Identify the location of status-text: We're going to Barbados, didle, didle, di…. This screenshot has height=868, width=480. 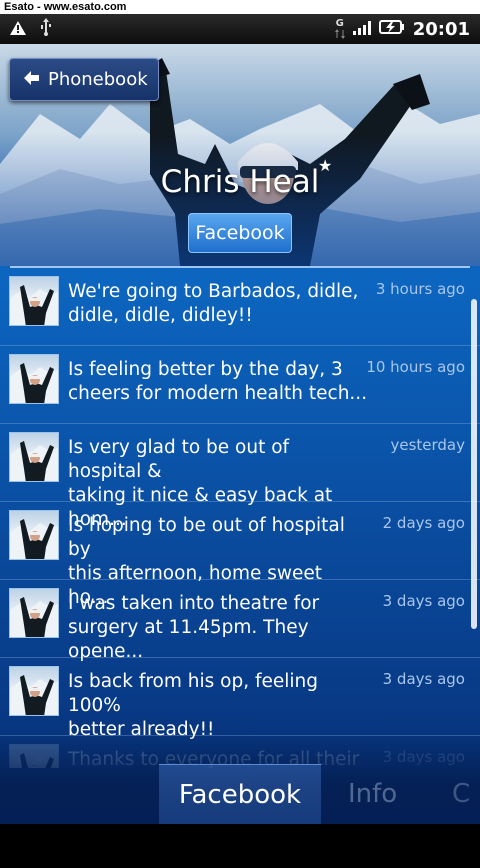
(218, 304).